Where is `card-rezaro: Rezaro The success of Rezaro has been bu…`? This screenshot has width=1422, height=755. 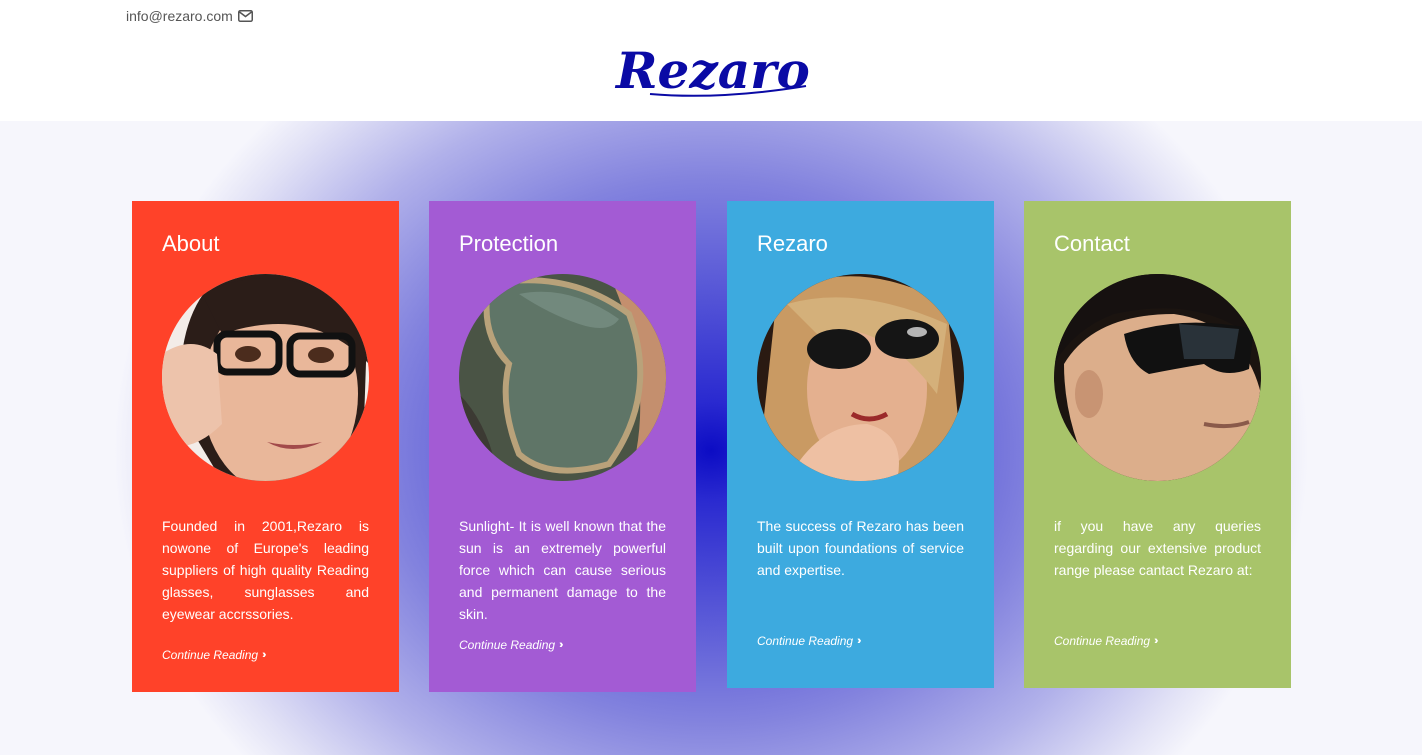 card-rezaro: Rezaro The success of Rezaro has been bu… is located at coordinates (860, 444).